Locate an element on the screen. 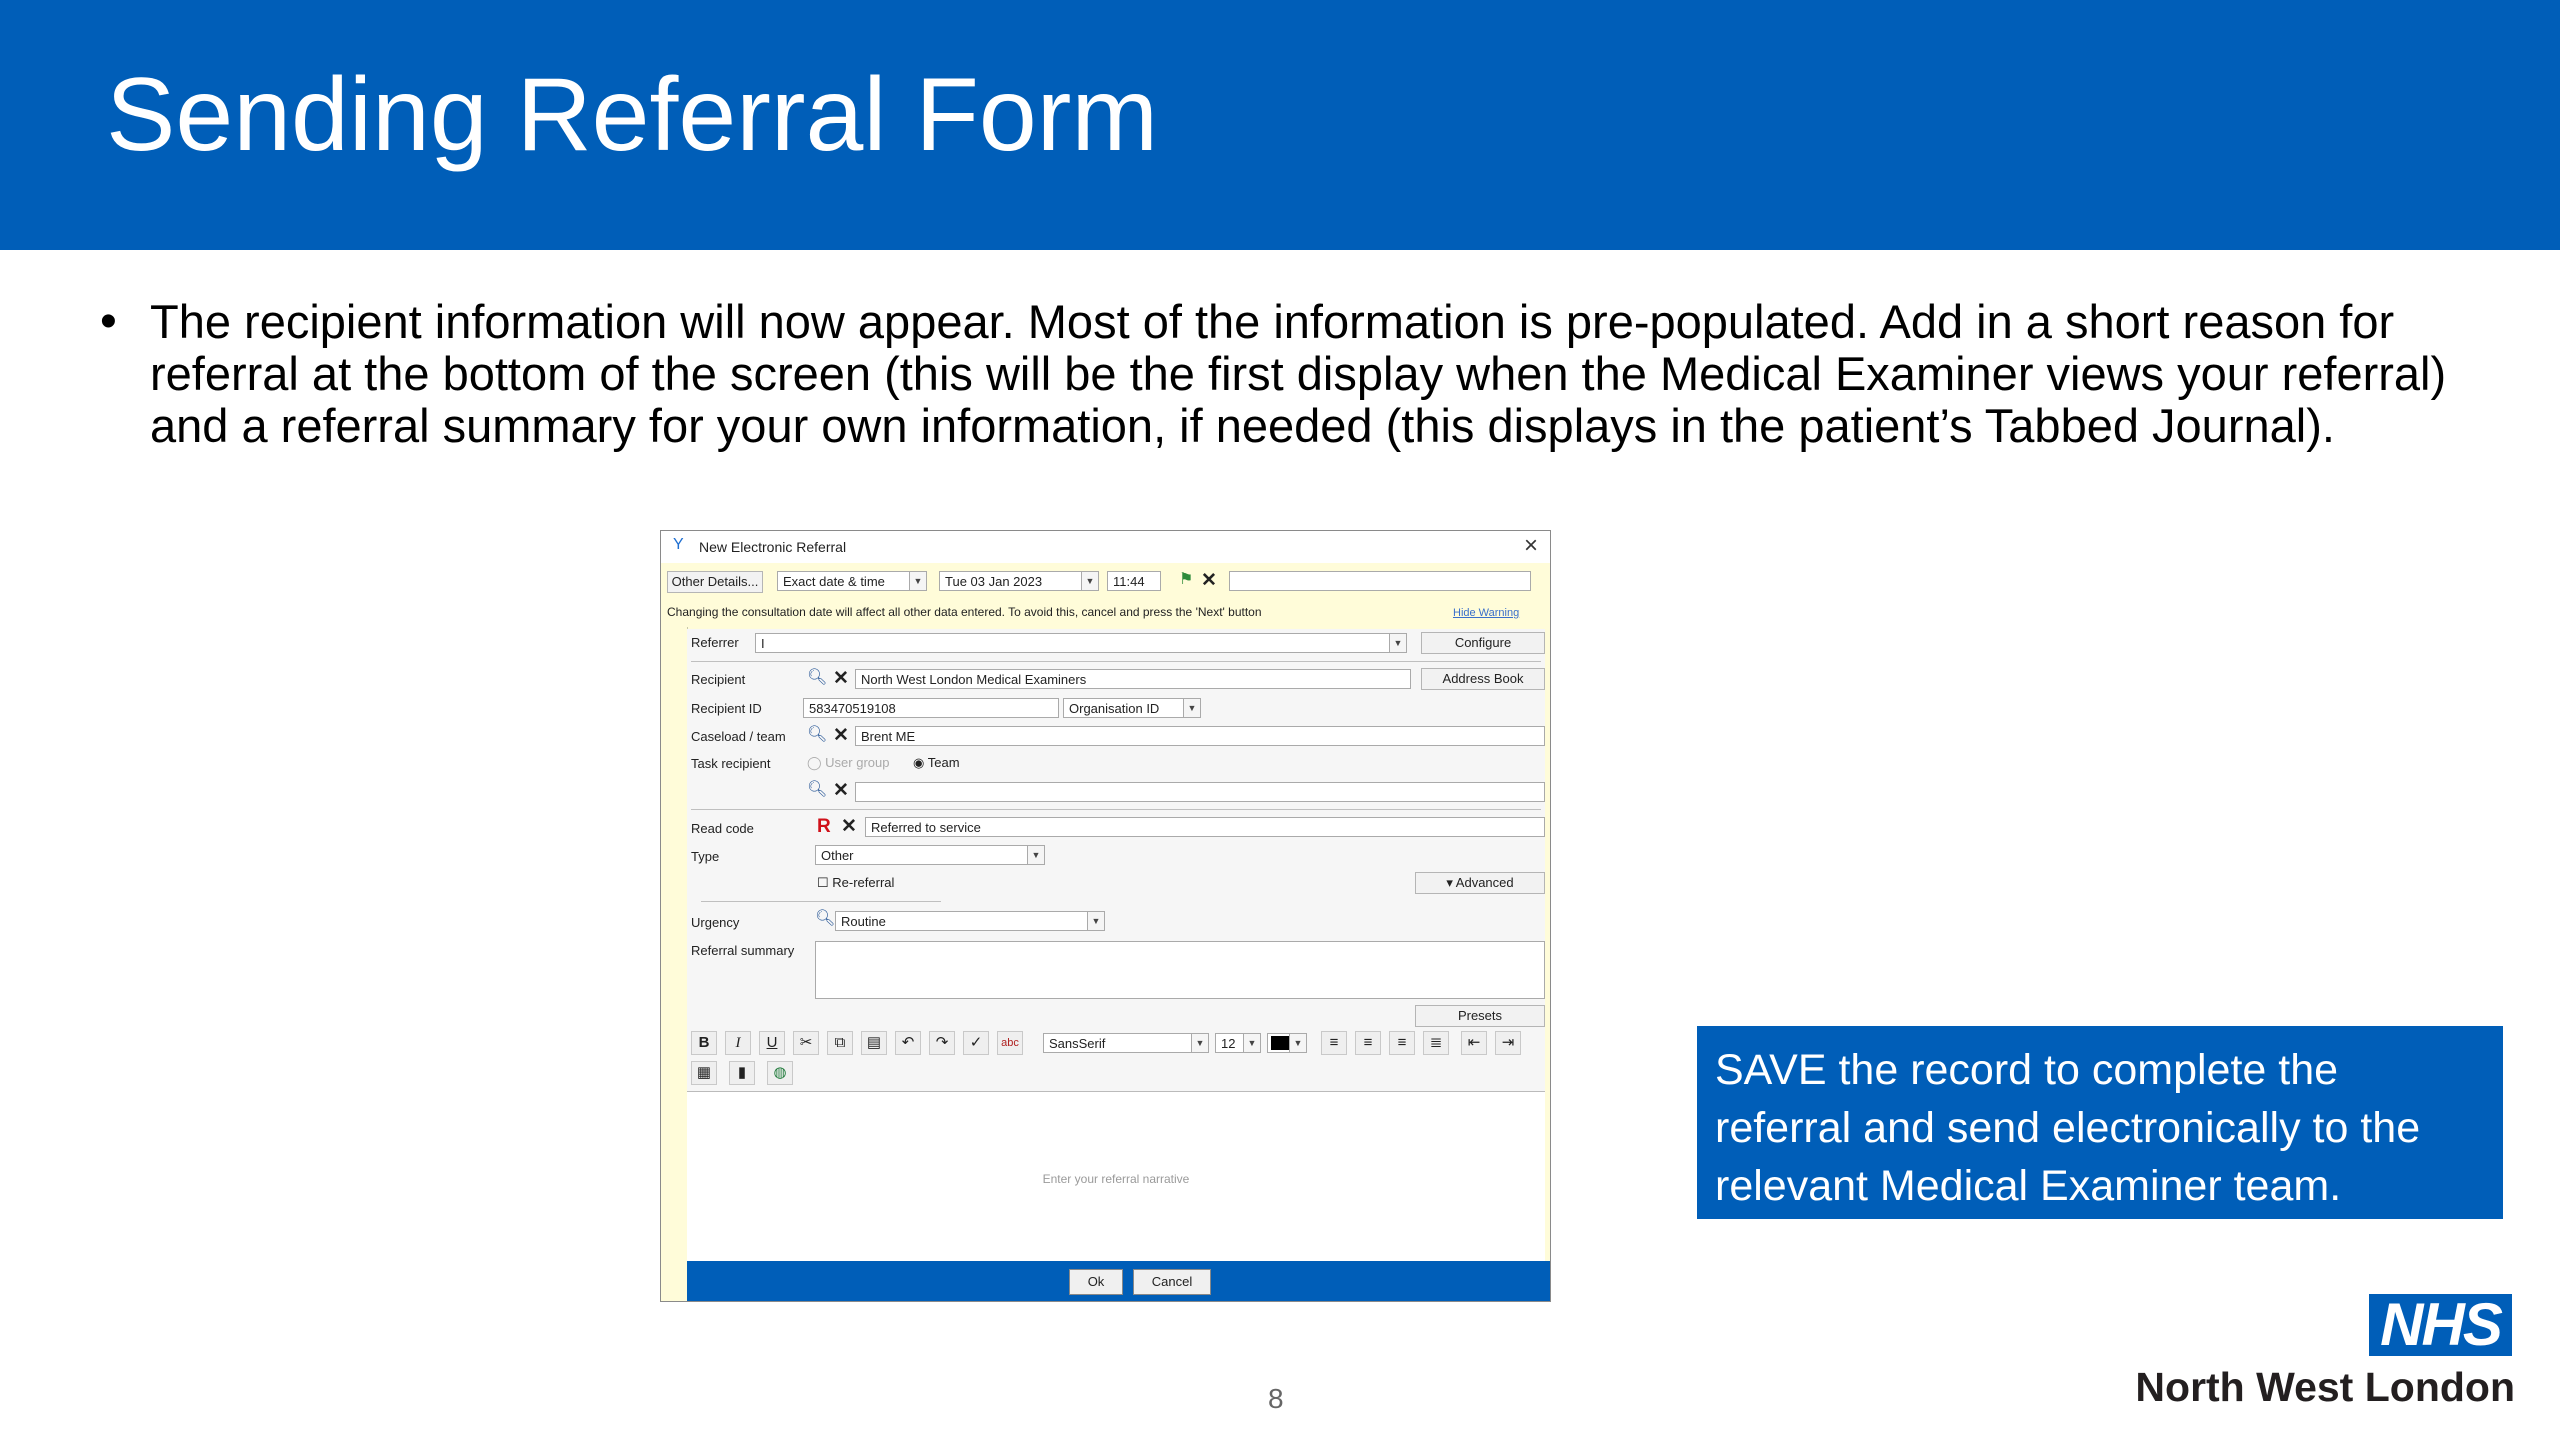 The image size is (2560, 1440). id-type-value: Organisation ID is located at coordinates (1114, 708).